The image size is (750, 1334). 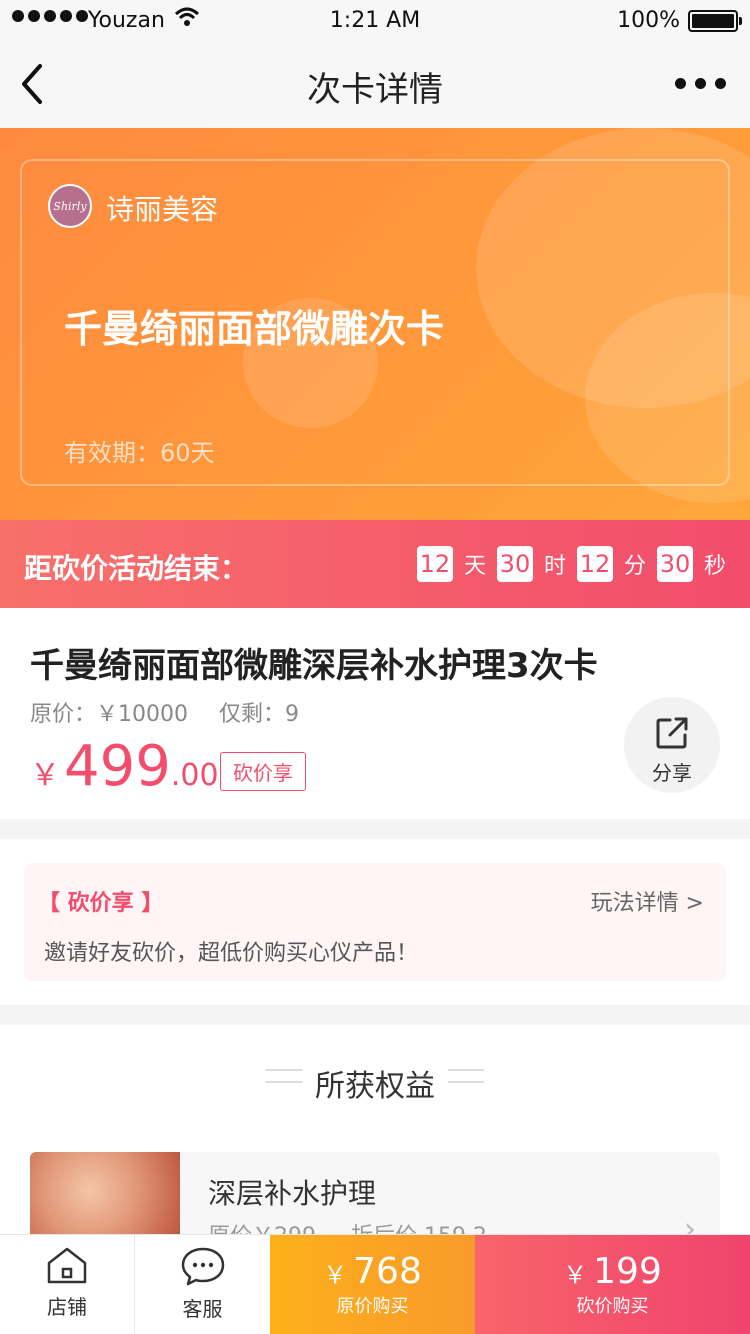 I want to click on buy-original-price-button: ￥ 768 原价购买, so click(x=372, y=1284).